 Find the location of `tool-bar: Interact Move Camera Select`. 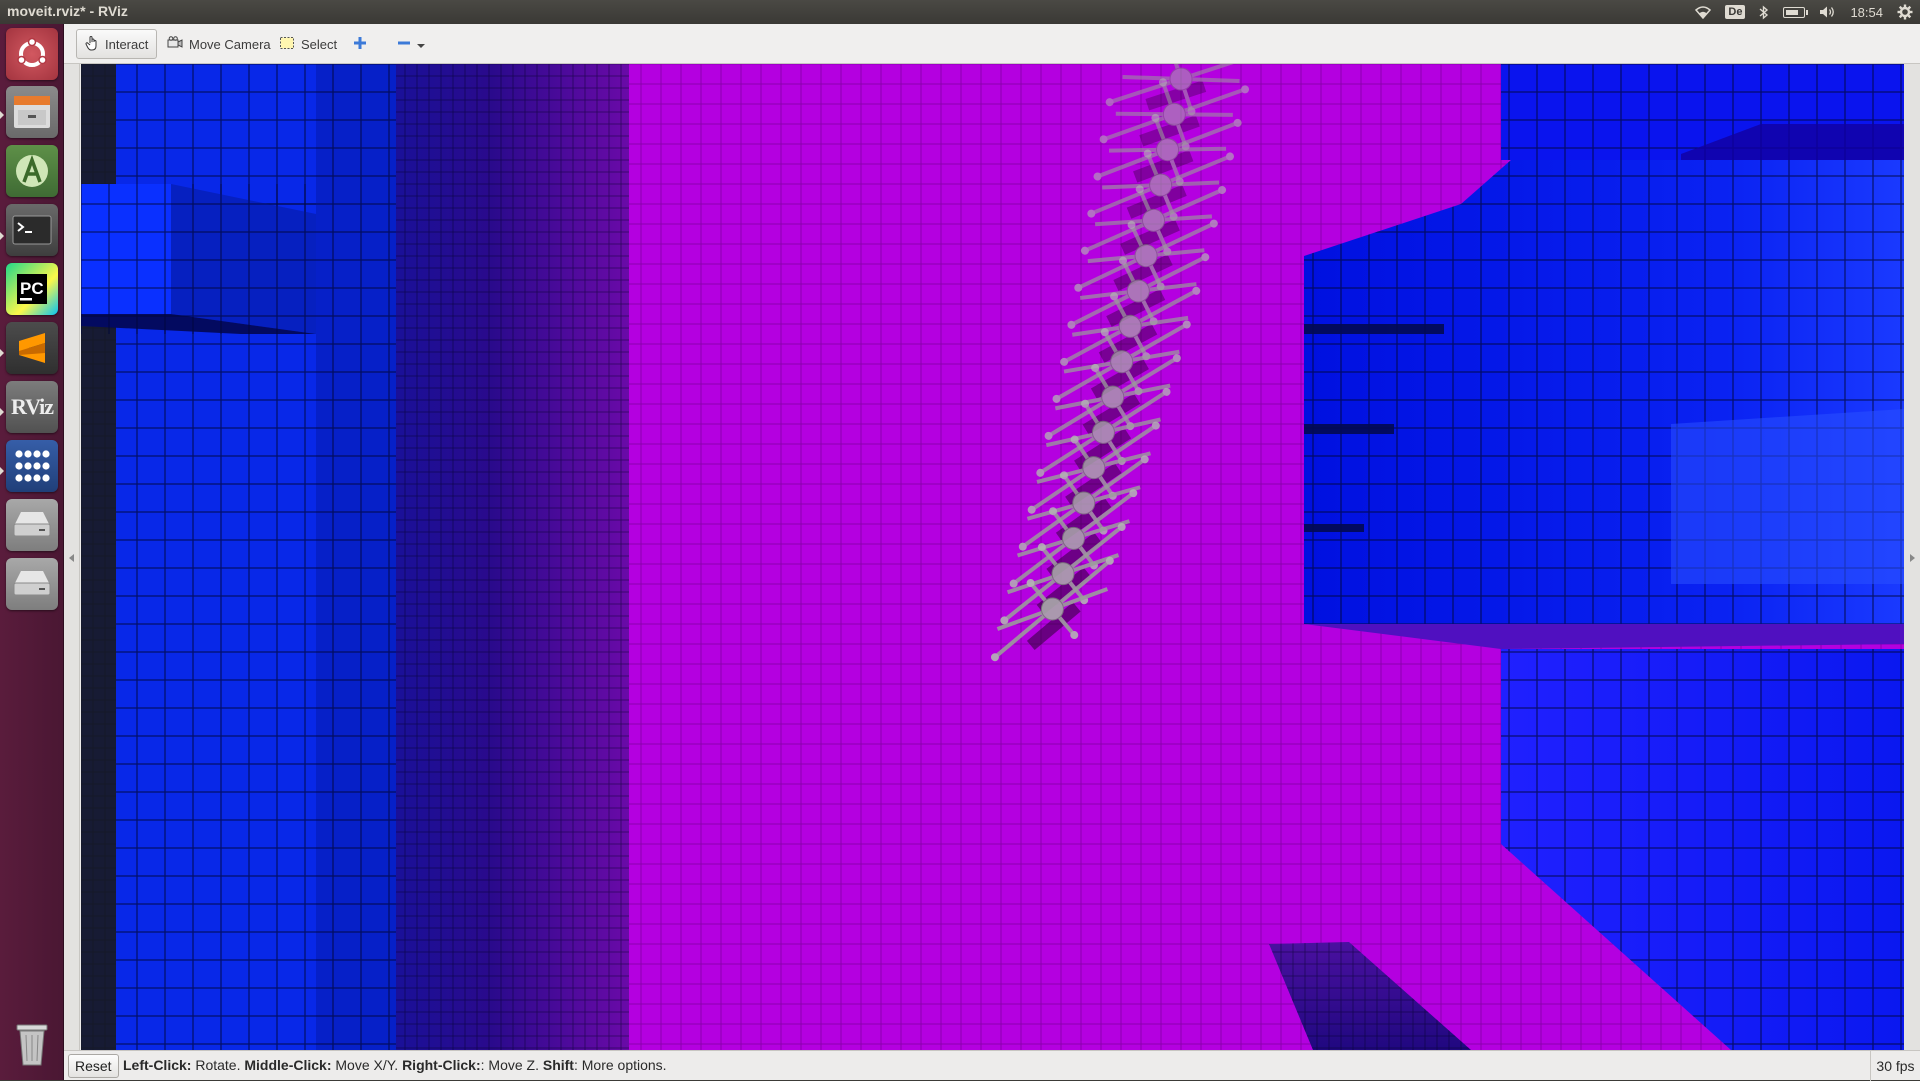

tool-bar: Interact Move Camera Select is located at coordinates (992, 44).